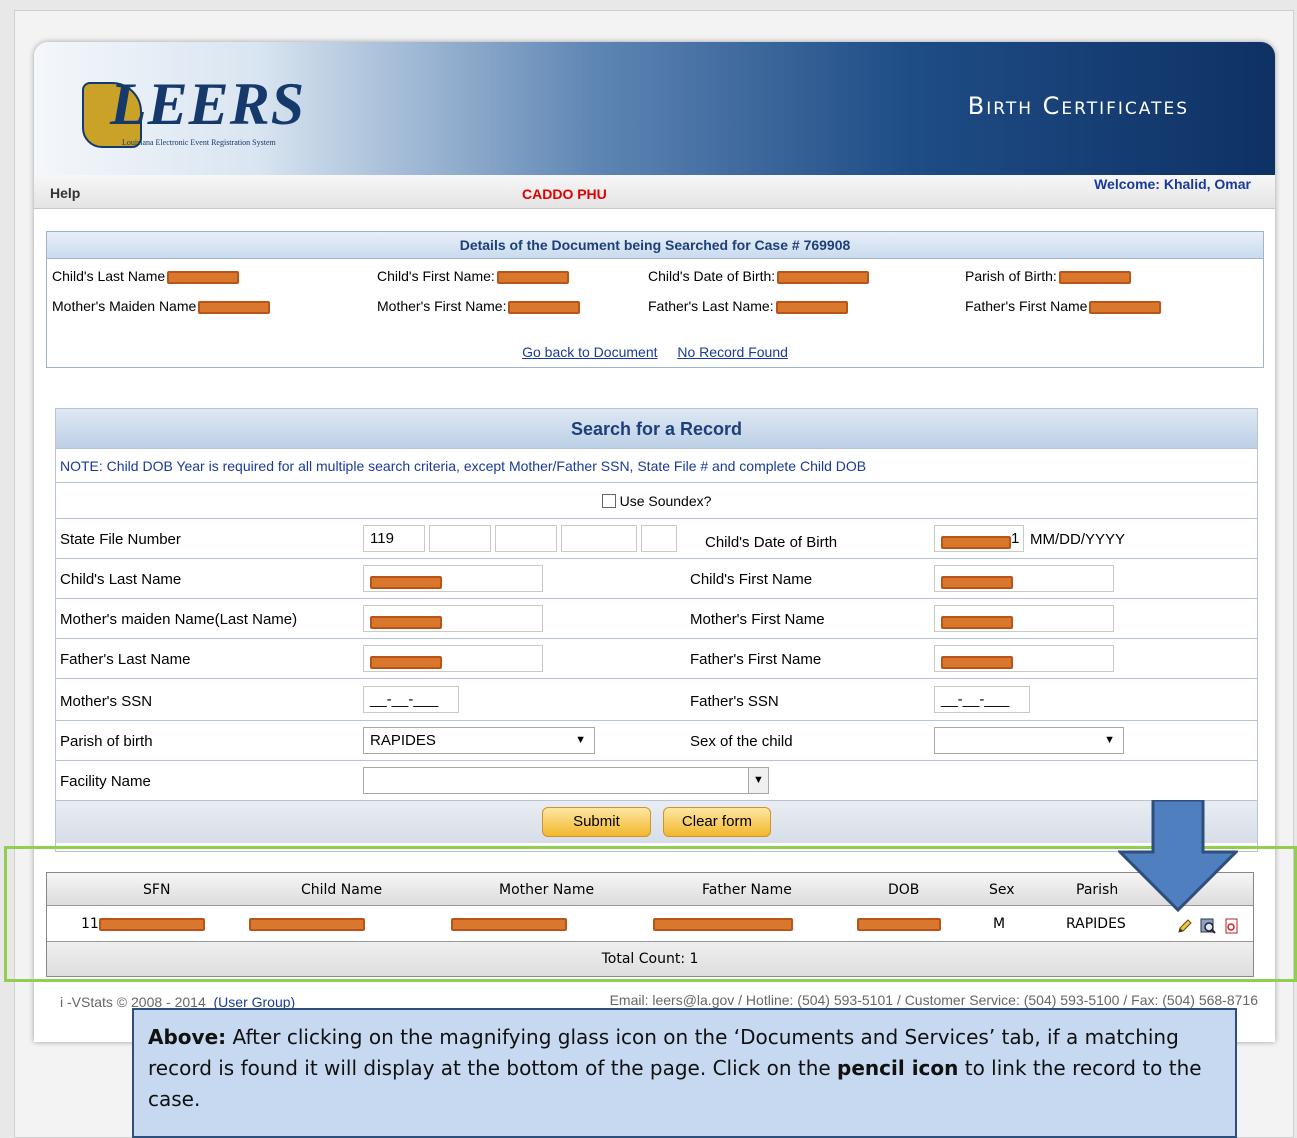  What do you see at coordinates (473, 276) in the screenshot?
I see `detail-child-first: Child's First Name:` at bounding box center [473, 276].